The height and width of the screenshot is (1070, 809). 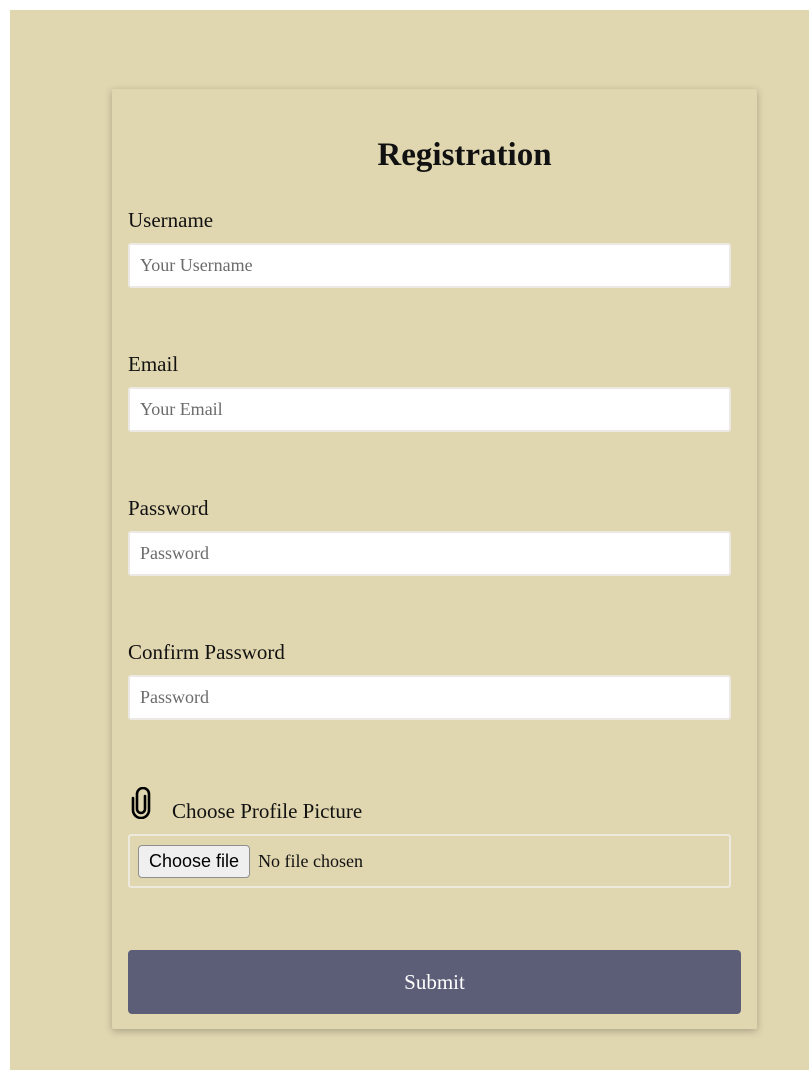 I want to click on password-input, so click(x=429, y=553).